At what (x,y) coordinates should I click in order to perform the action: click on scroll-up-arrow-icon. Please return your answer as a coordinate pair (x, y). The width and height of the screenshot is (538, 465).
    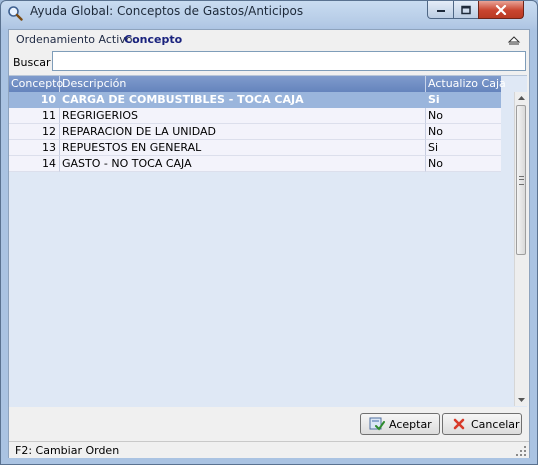
    Looking at the image, I should click on (521, 98).